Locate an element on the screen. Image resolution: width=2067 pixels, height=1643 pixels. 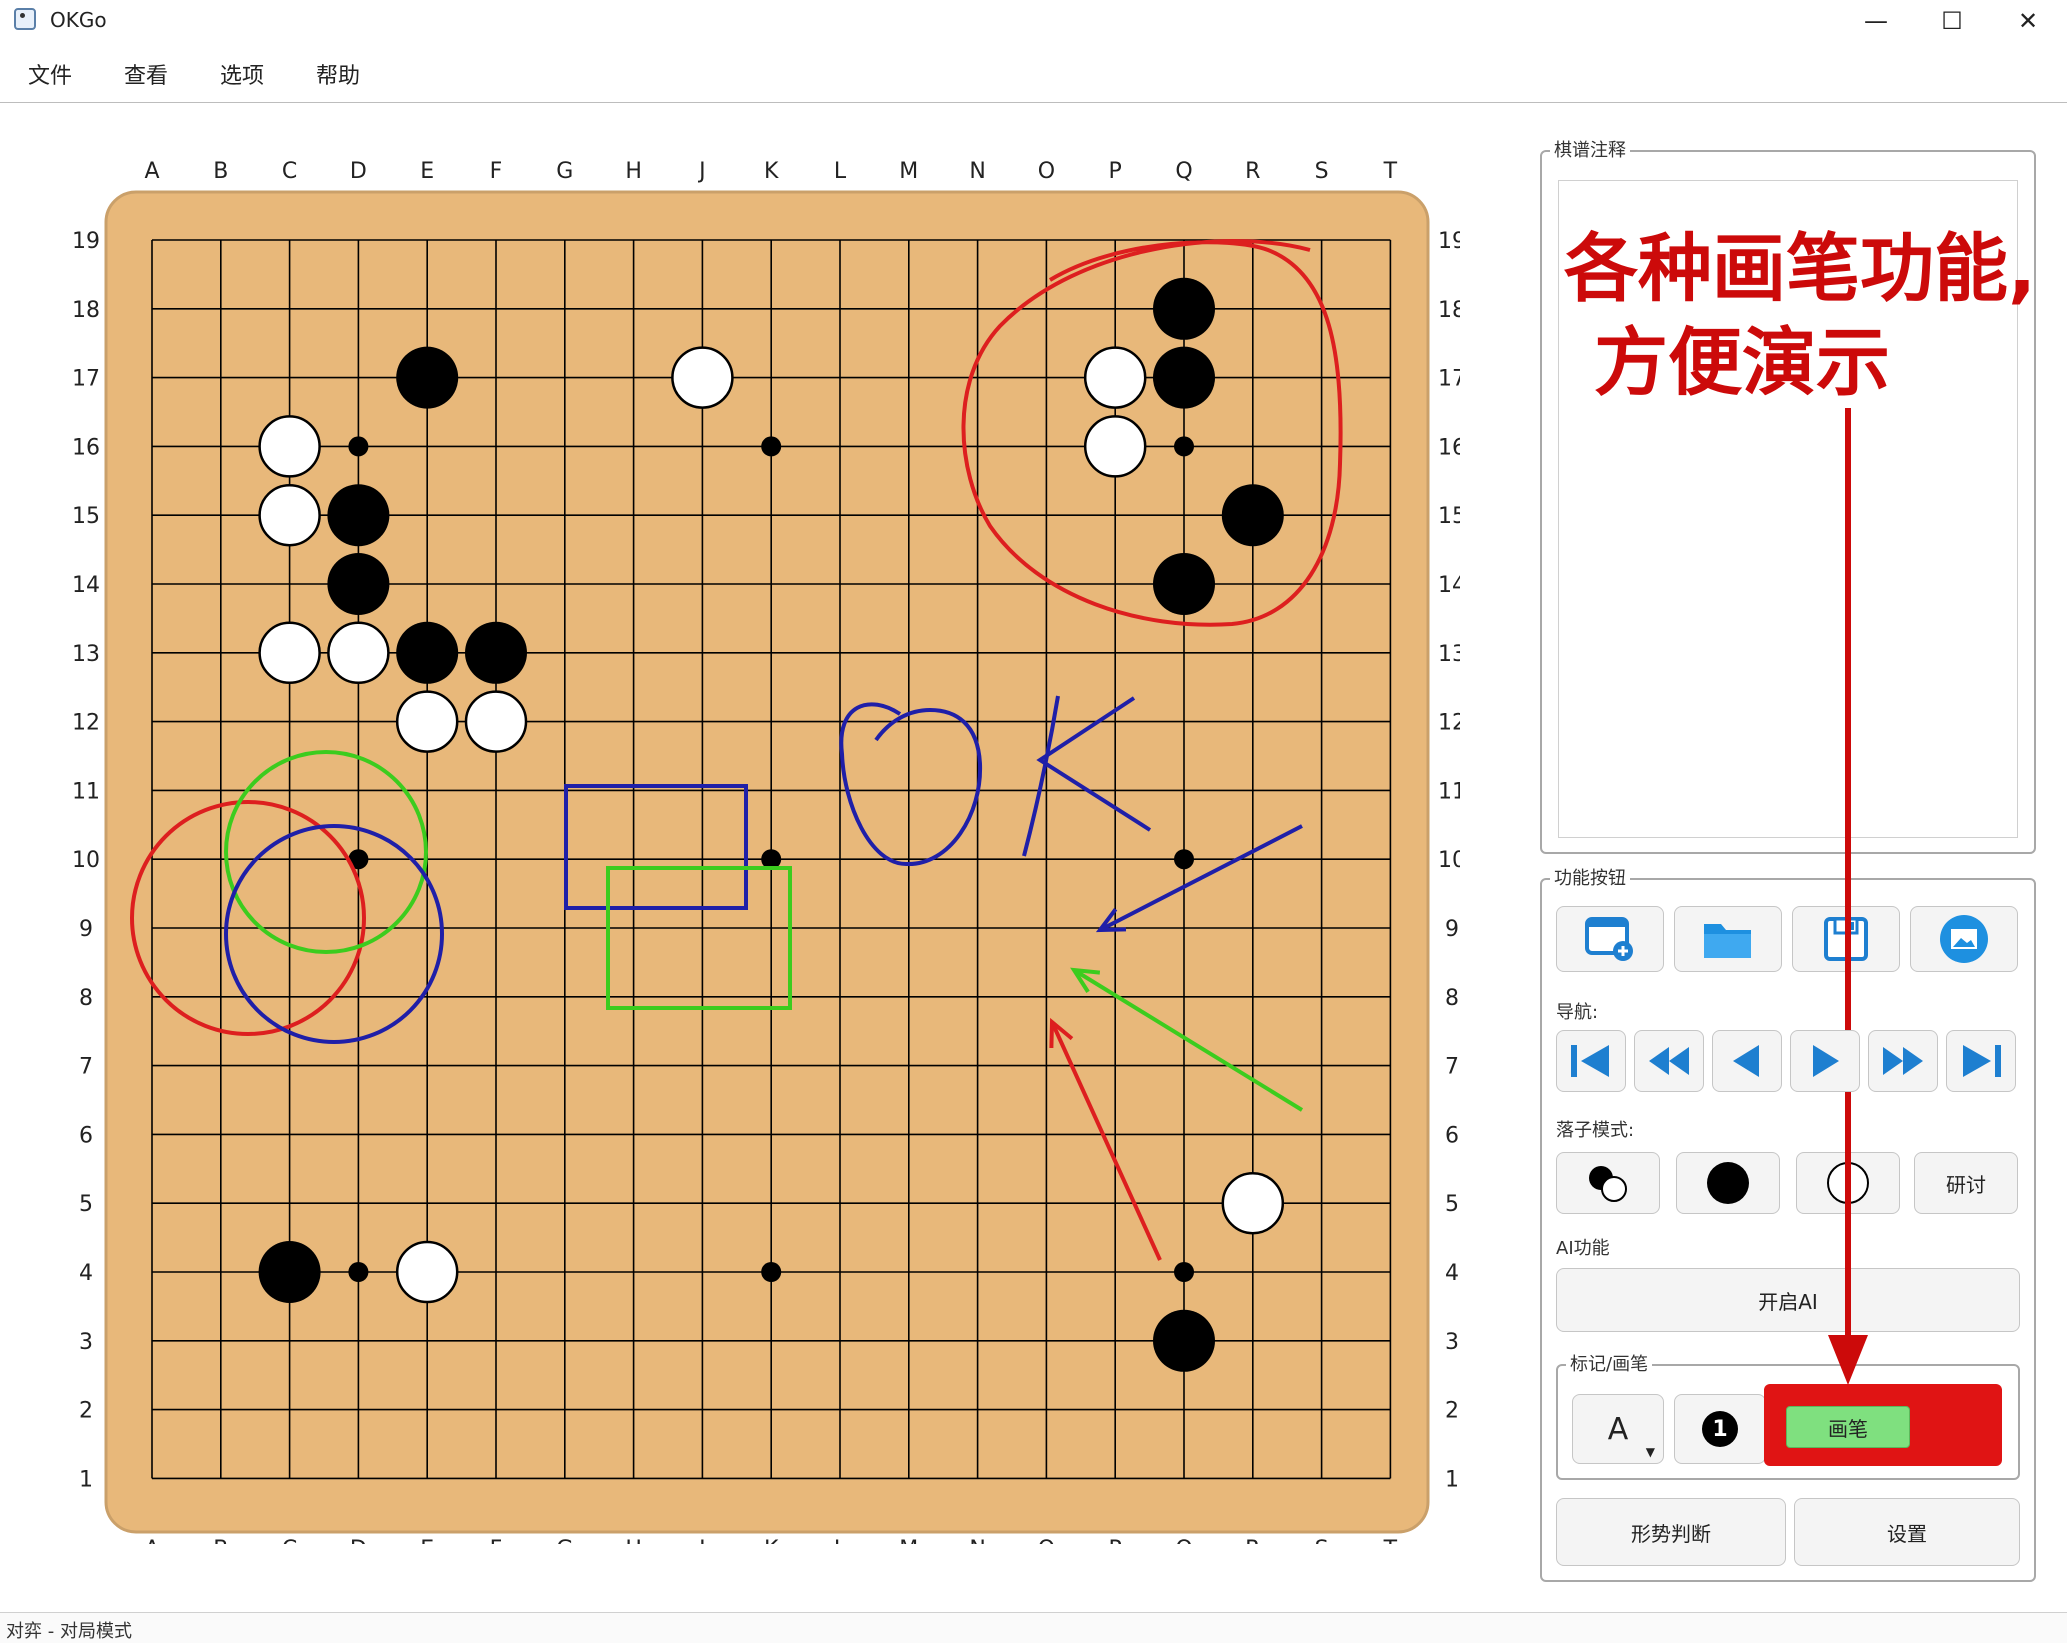
nav-button-last-move is located at coordinates (1981, 1061).